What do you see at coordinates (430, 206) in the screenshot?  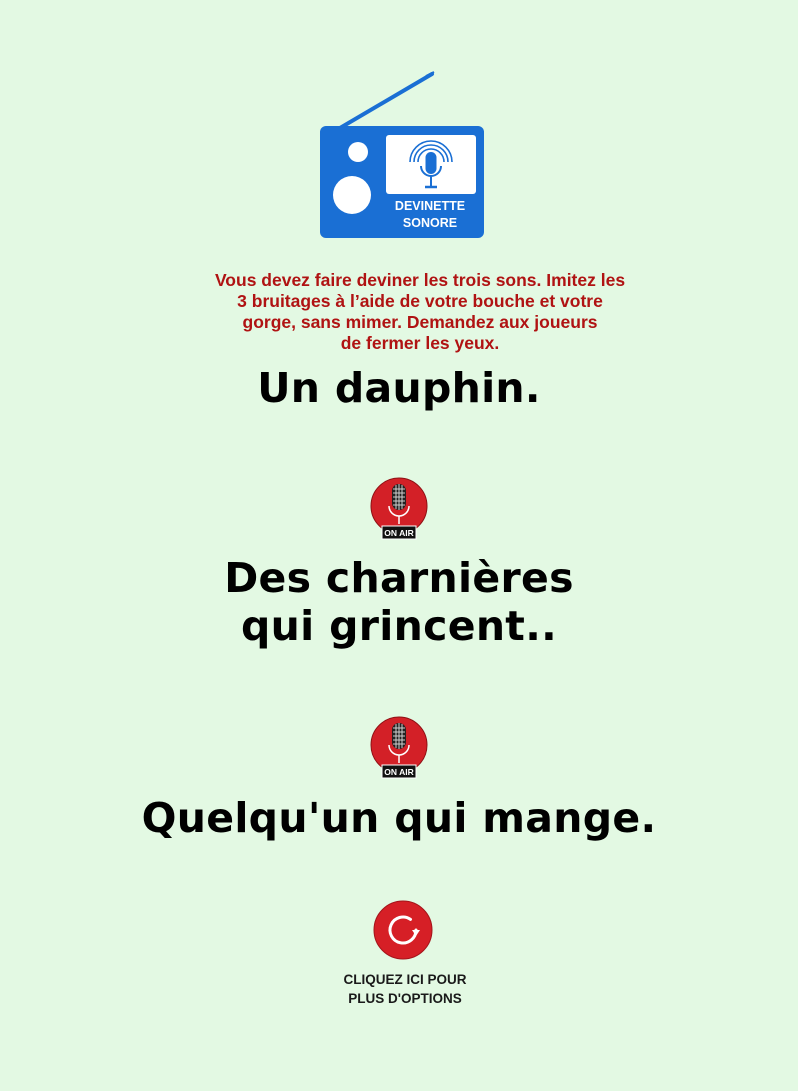 I see `logo-title-line1: DEVINETTE` at bounding box center [430, 206].